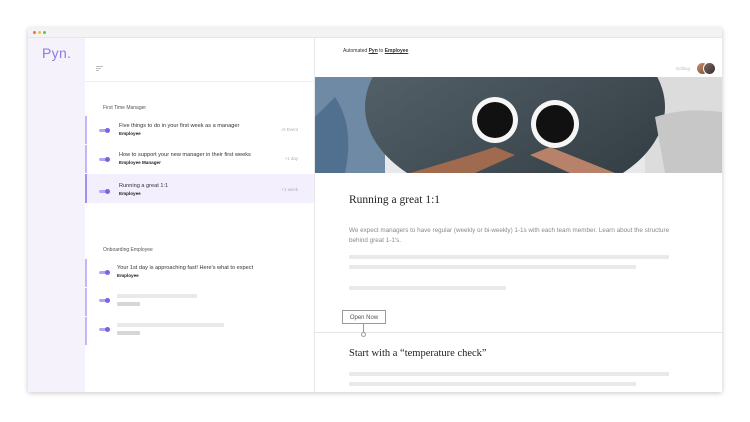 This screenshot has width=750, height=422. Describe the element at coordinates (39, 32) in the screenshot. I see `window-minimize-dot` at that location.